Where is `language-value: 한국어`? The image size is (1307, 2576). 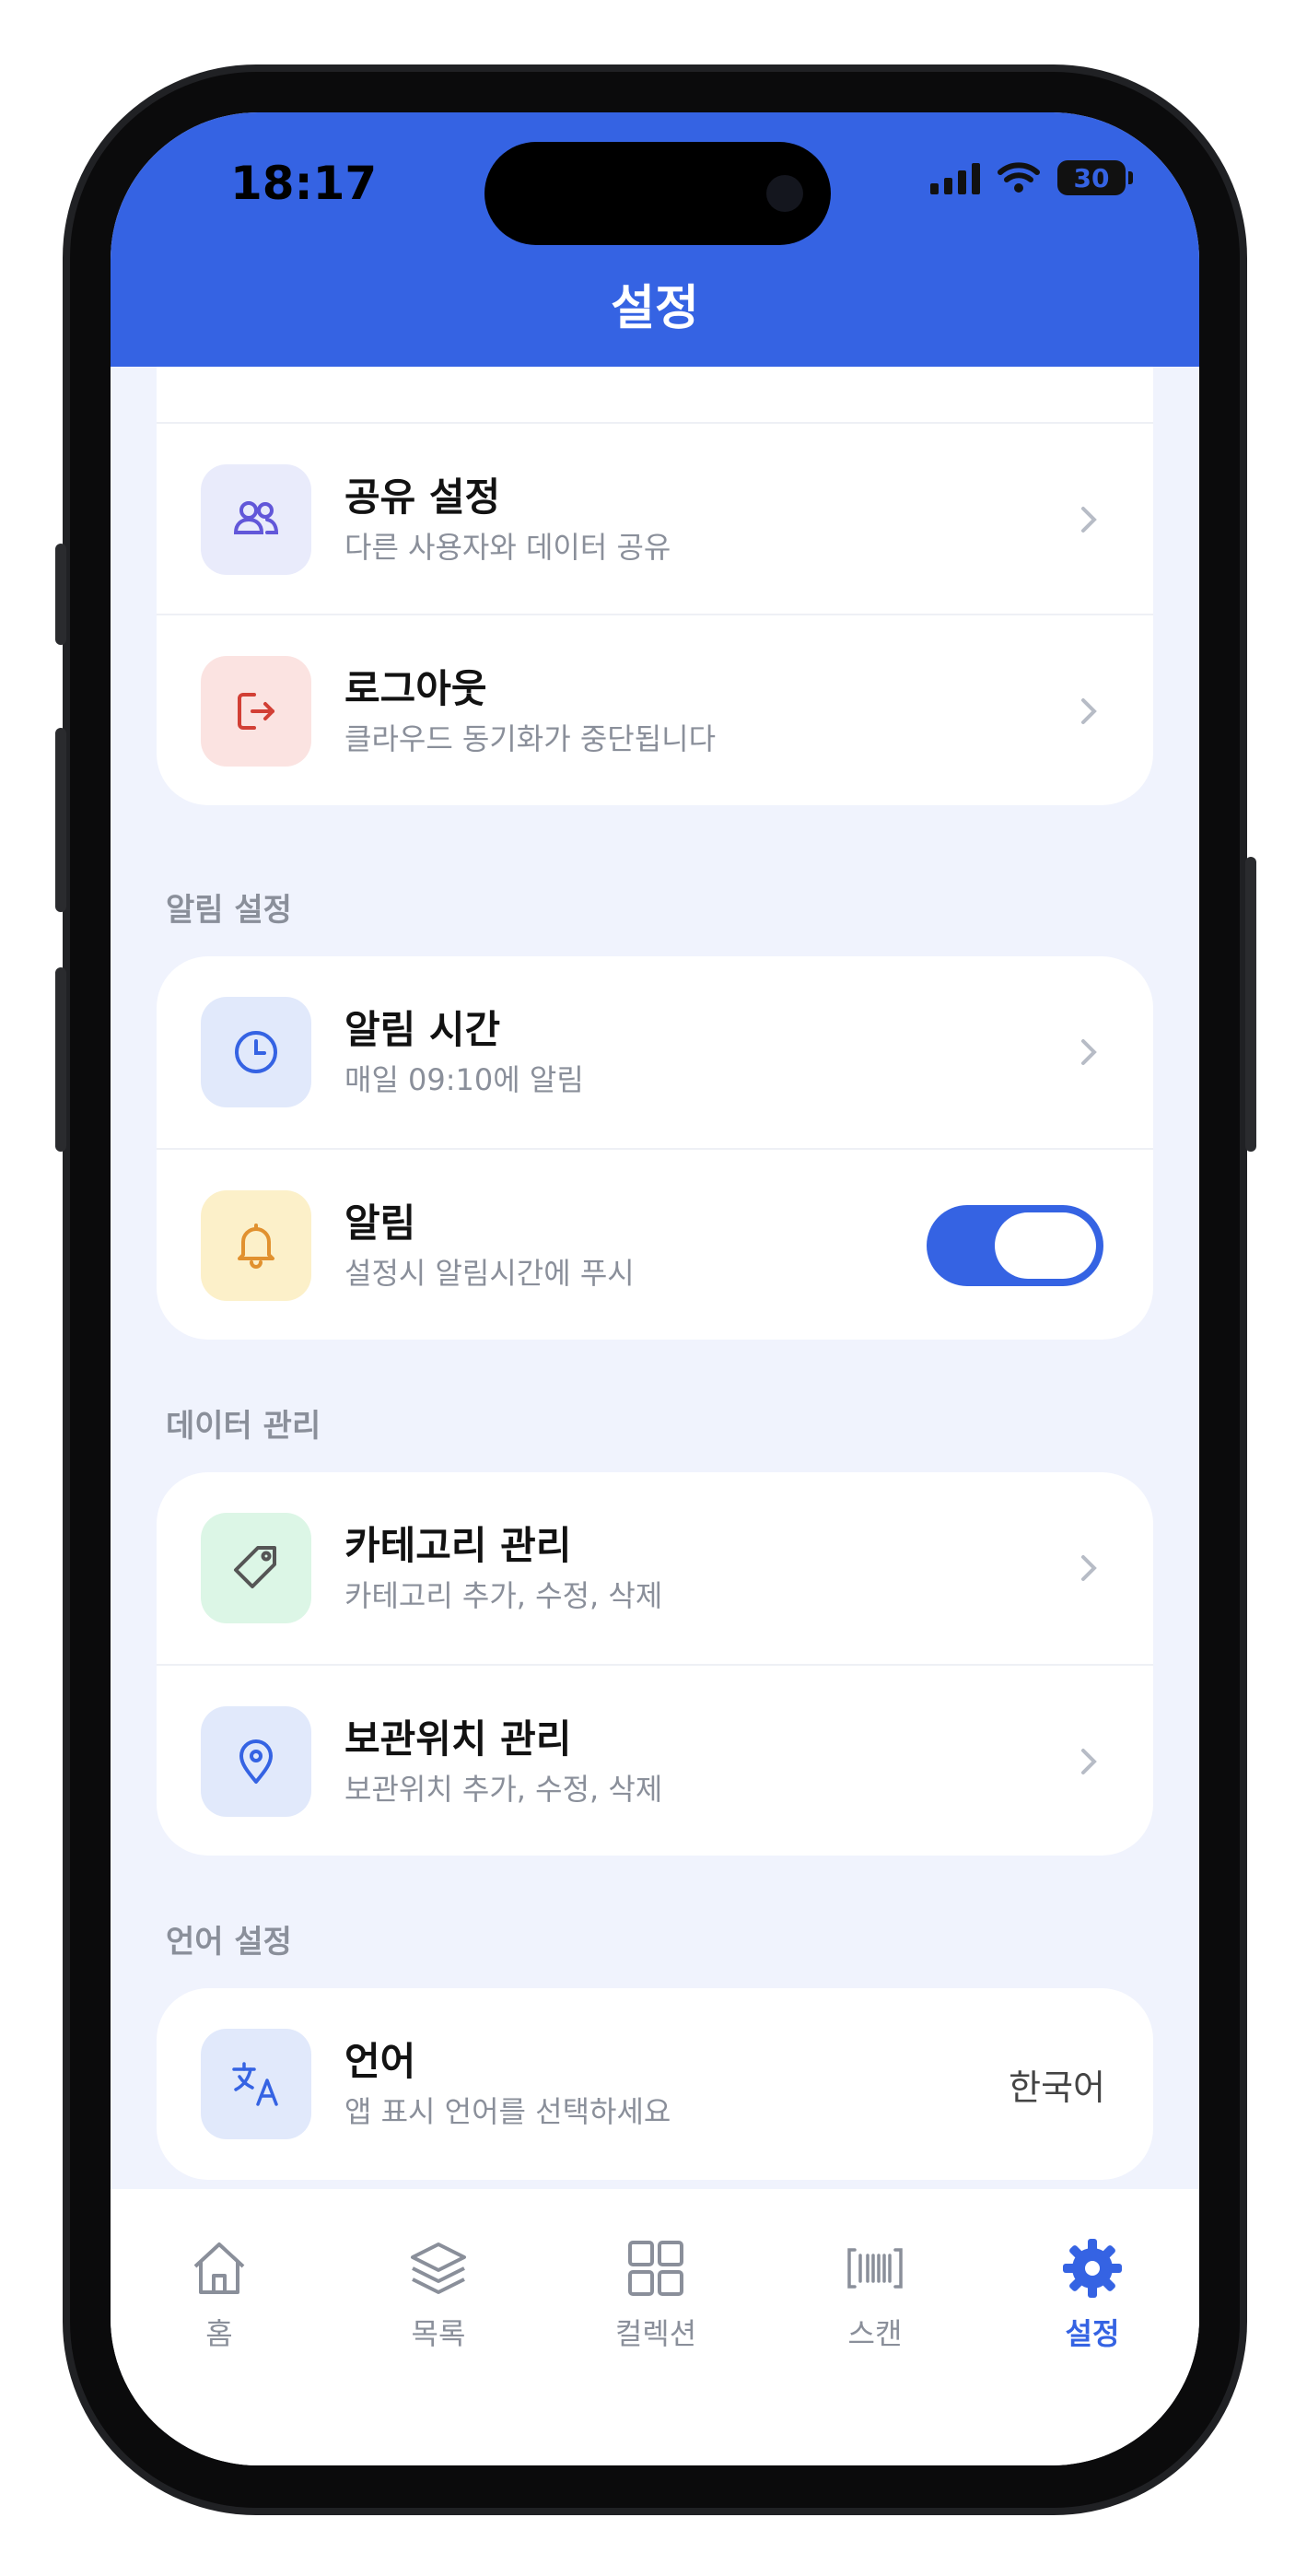
language-value: 한국어 is located at coordinates (1057, 2087).